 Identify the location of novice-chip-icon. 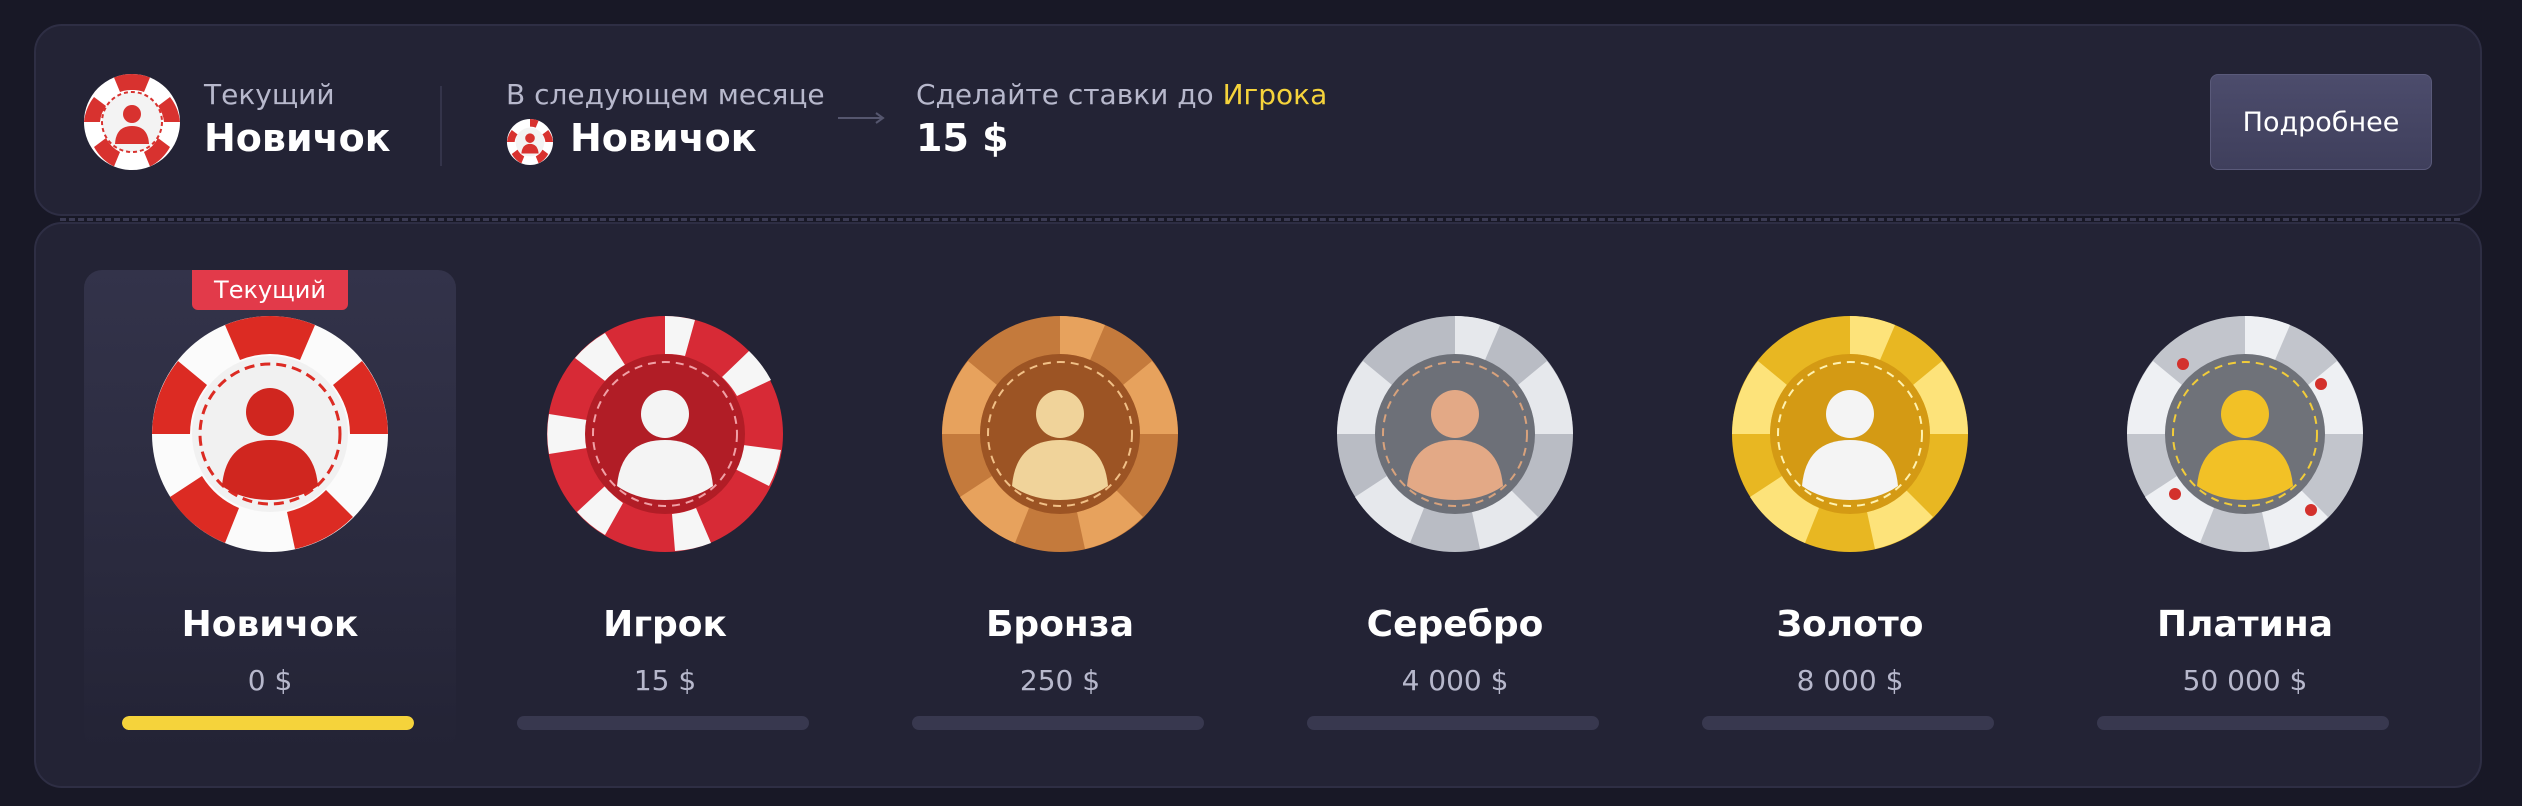
(270, 434).